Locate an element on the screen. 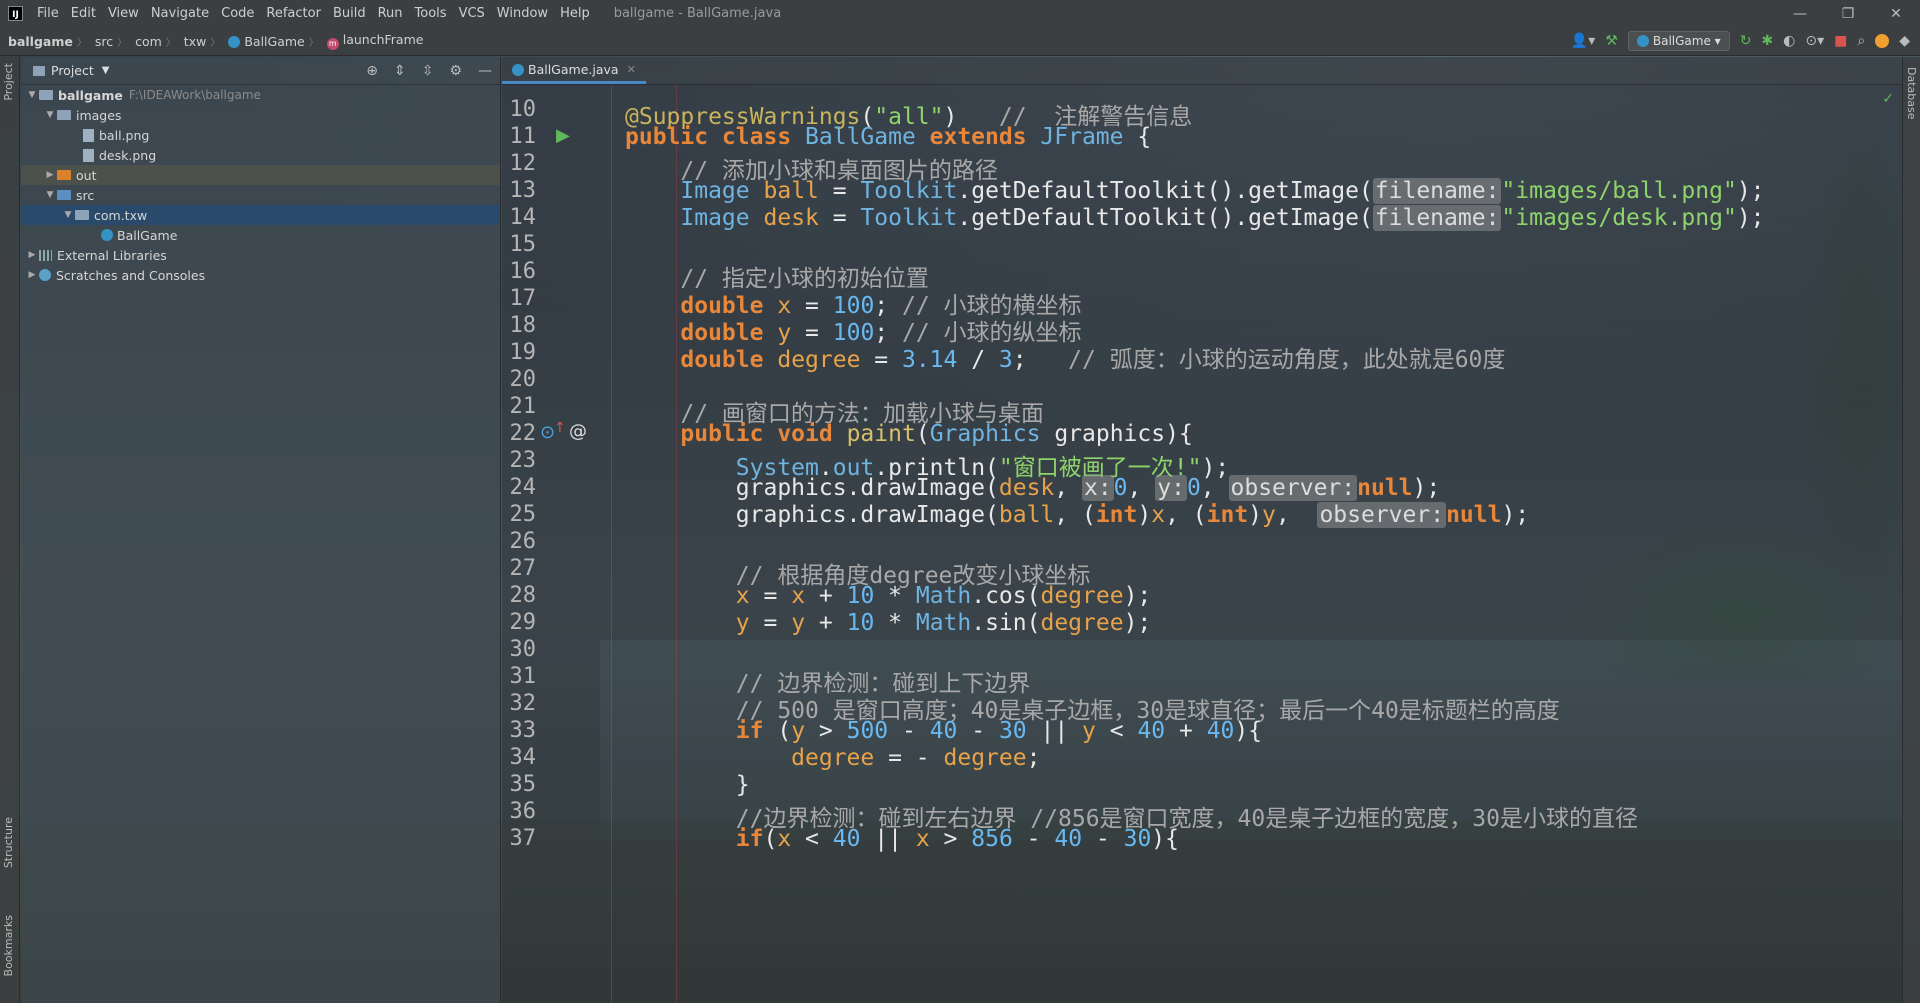 This screenshot has width=1920, height=1003. override-icon: ⊙ is located at coordinates (547, 432).